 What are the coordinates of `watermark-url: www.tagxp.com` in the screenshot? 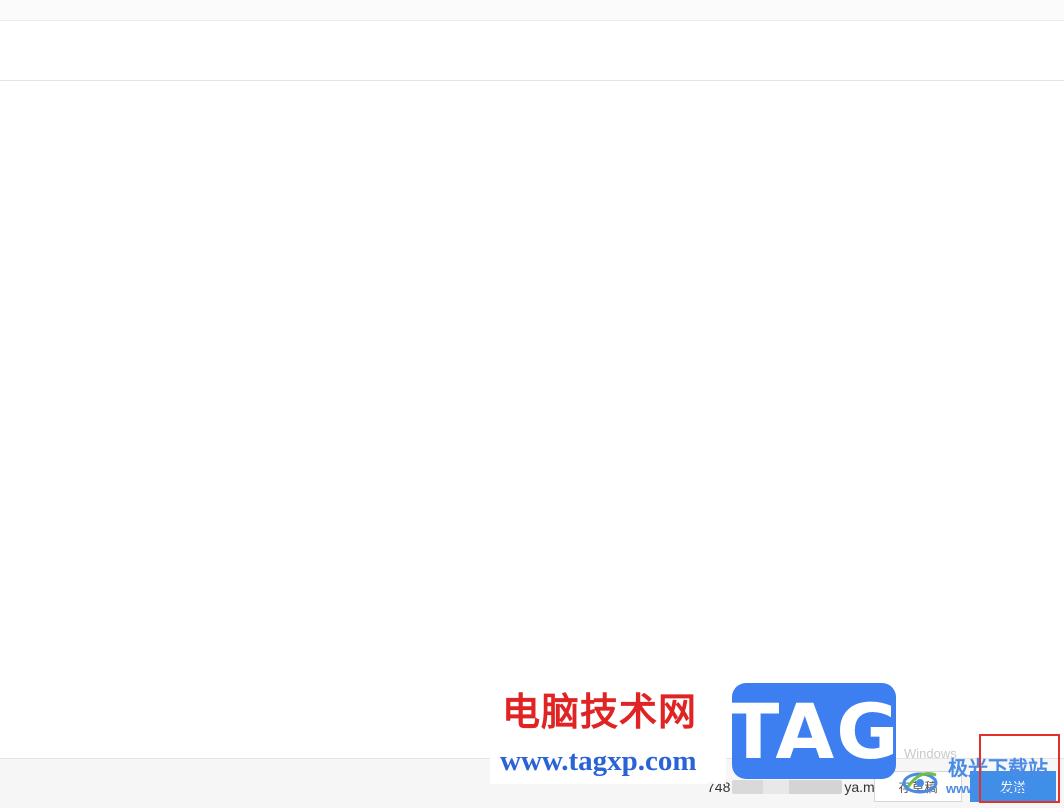 It's located at (598, 761).